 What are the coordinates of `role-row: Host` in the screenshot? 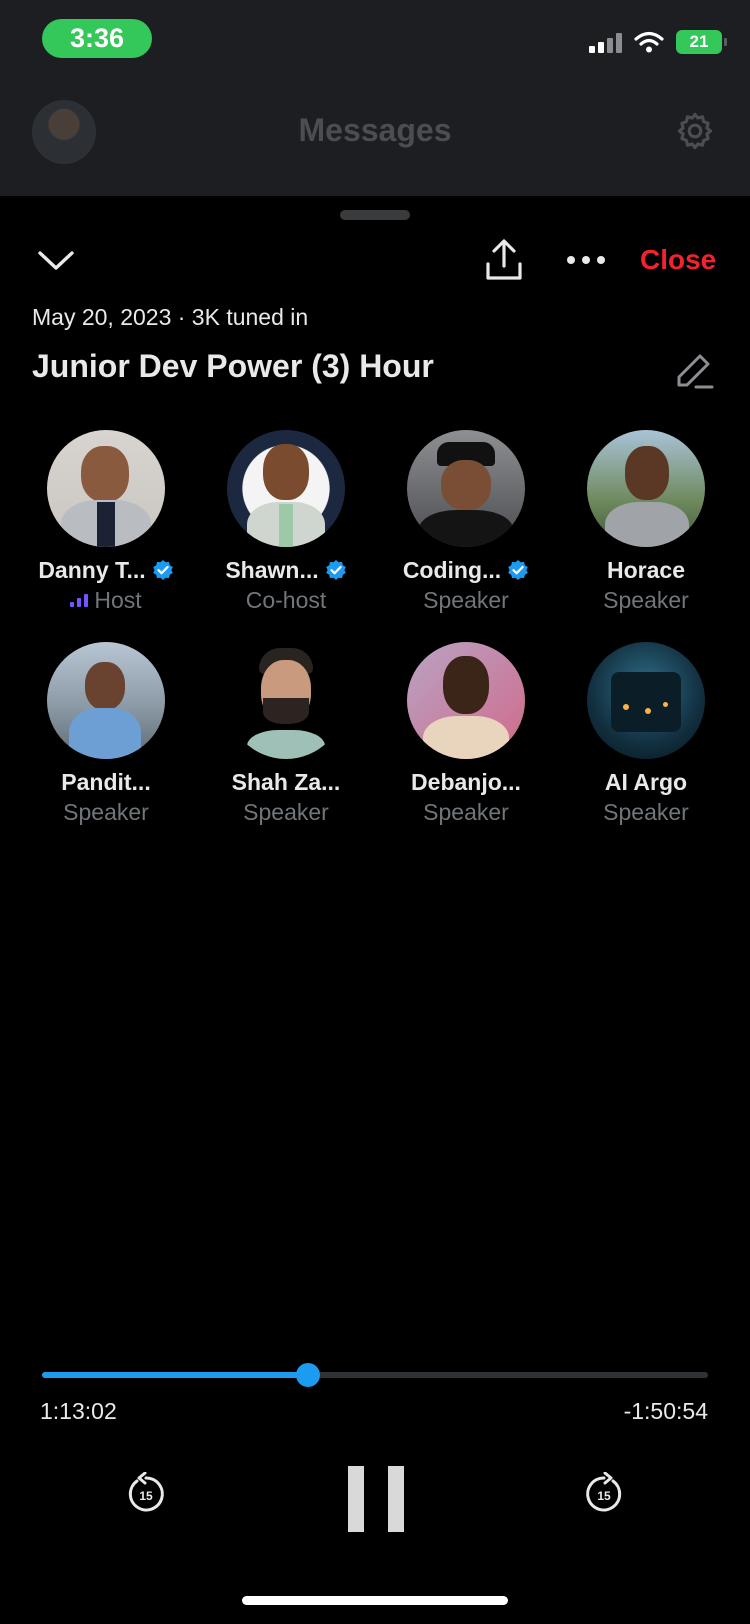 It's located at (106, 600).